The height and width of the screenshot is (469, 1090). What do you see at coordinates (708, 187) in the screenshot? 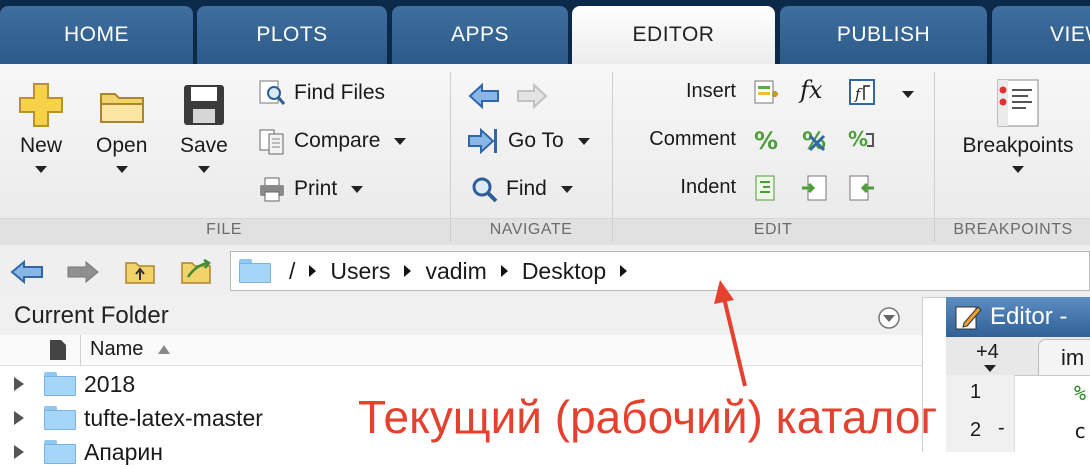
I see `indent-label: Indent` at bounding box center [708, 187].